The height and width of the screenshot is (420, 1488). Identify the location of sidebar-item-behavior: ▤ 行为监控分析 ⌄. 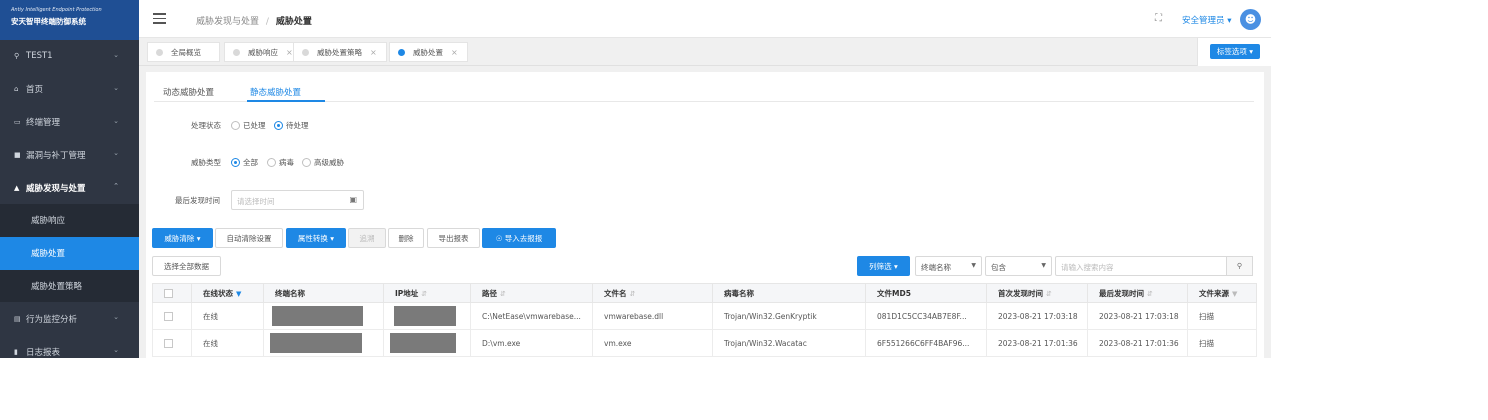
(69, 318).